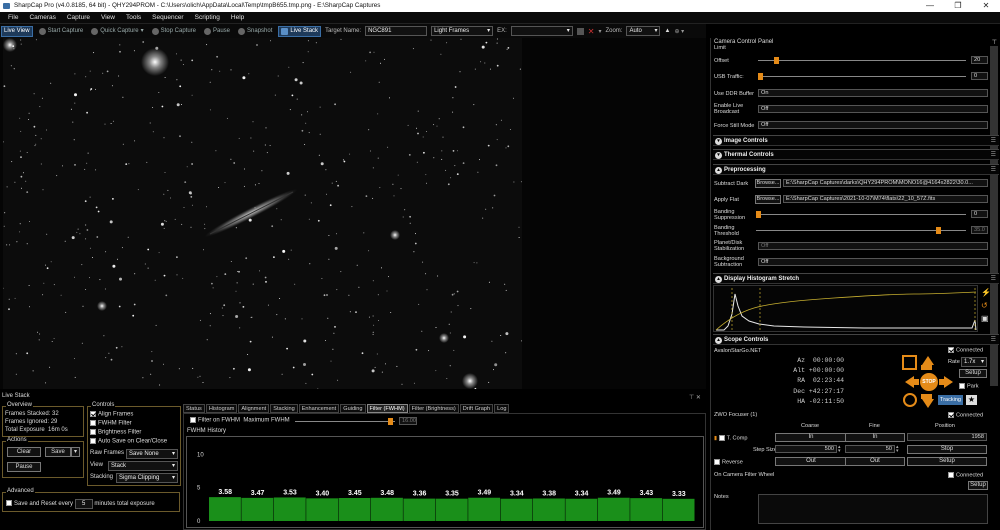 The image size is (1000, 530). Describe the element at coordinates (93, 414) in the screenshot. I see `align-frames-checkbox` at that location.